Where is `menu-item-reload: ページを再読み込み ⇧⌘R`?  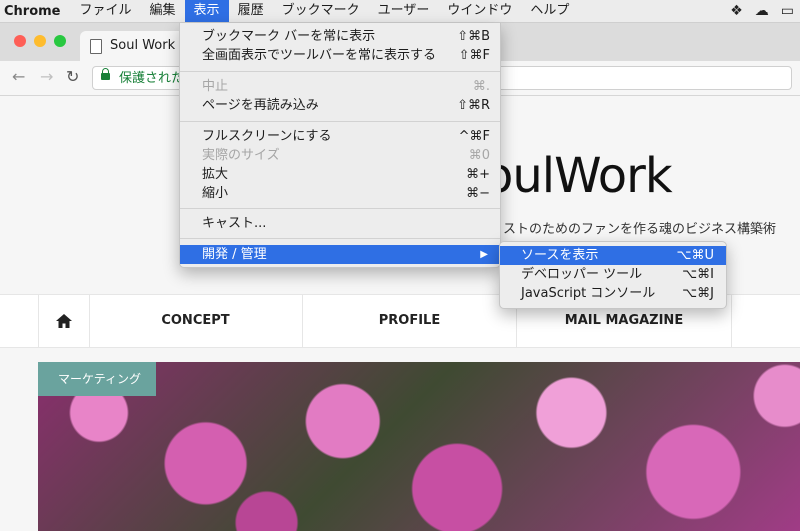 menu-item-reload: ページを再読み込み ⇧⌘R is located at coordinates (340, 105).